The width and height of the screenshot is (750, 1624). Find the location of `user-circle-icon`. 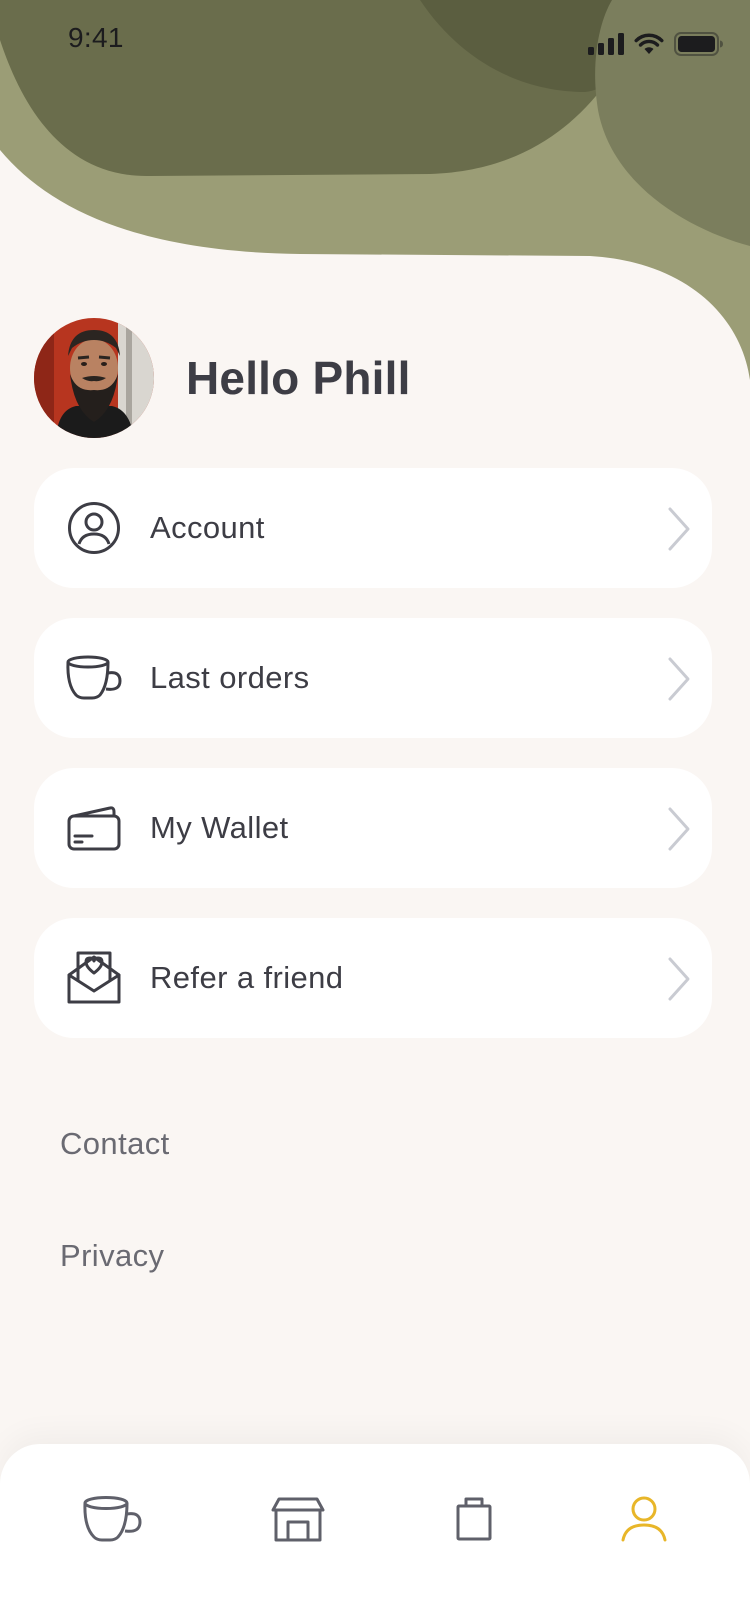

user-circle-icon is located at coordinates (94, 528).